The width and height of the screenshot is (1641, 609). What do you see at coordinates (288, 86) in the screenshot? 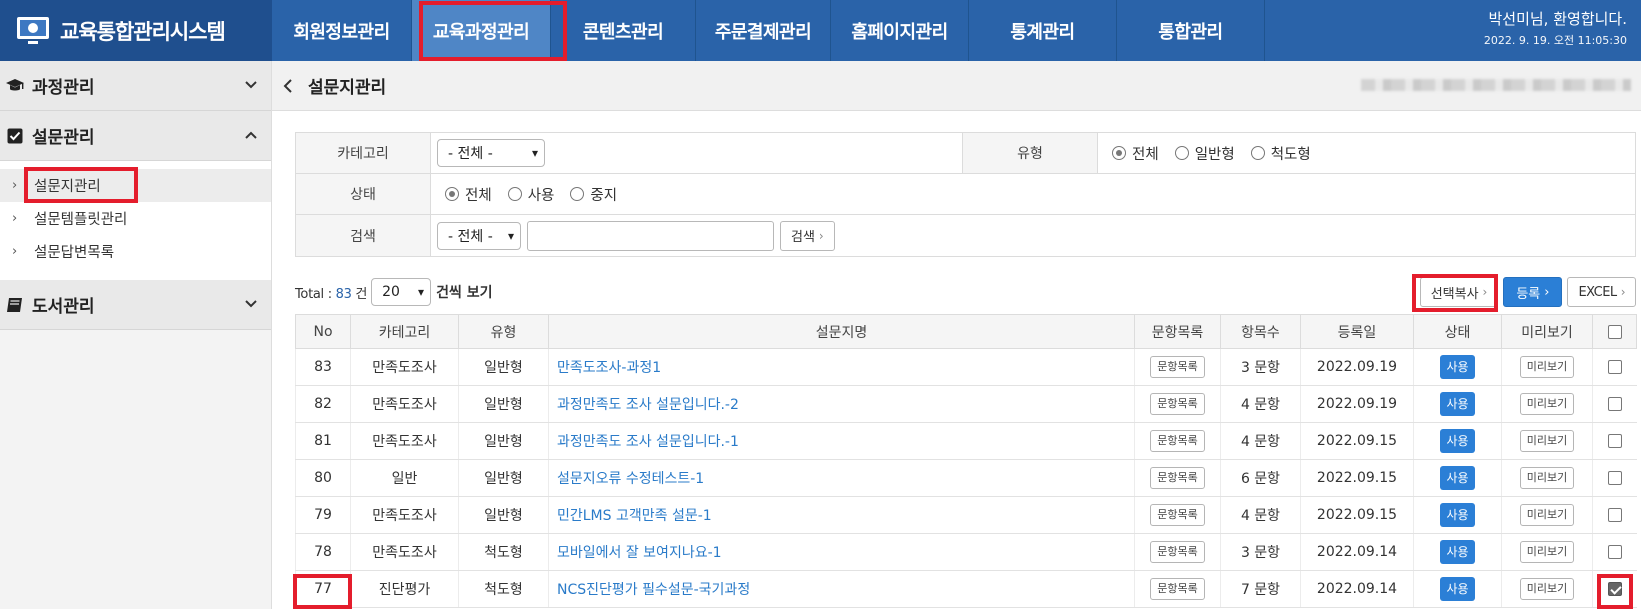
I see `back-button` at bounding box center [288, 86].